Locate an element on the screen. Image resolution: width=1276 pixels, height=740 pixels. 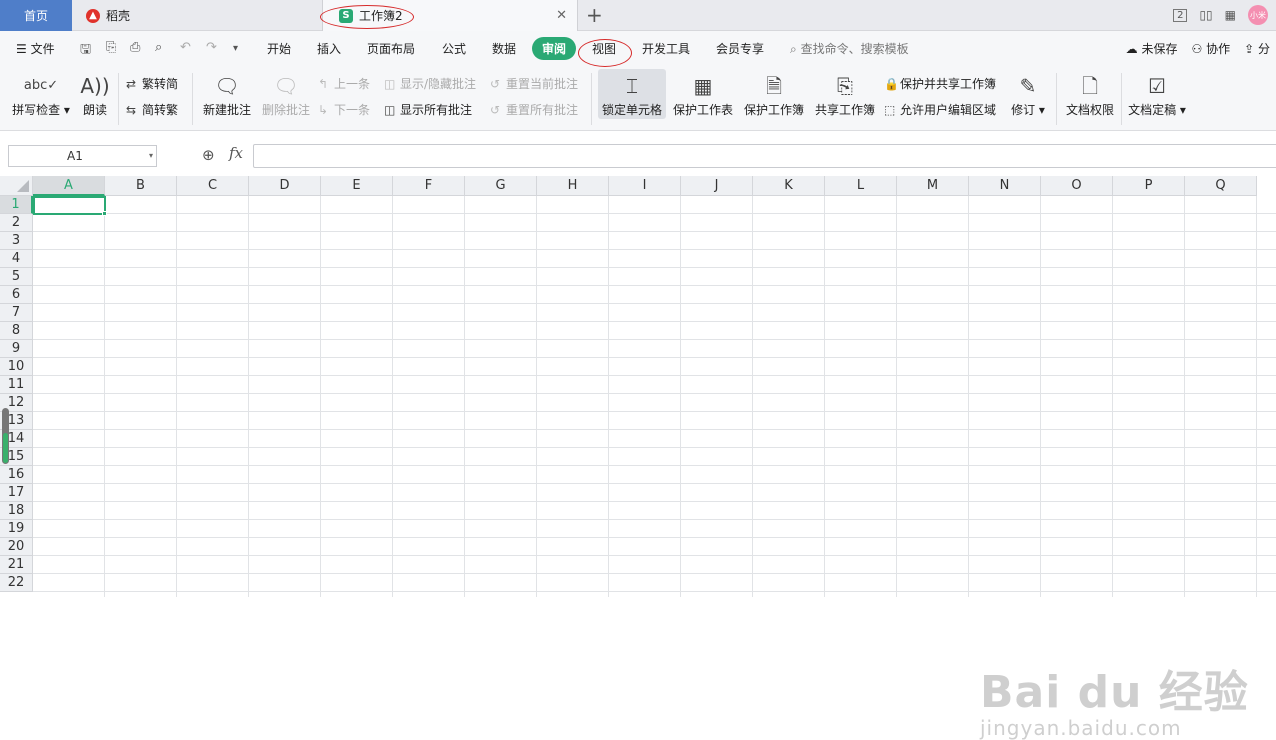
row-header-3: 3 is located at coordinates (16, 241).